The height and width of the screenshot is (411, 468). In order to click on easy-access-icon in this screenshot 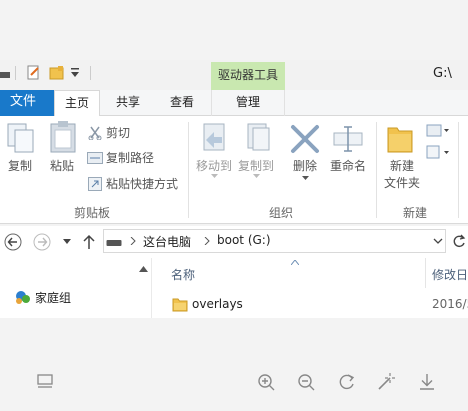, I will do `click(438, 152)`.